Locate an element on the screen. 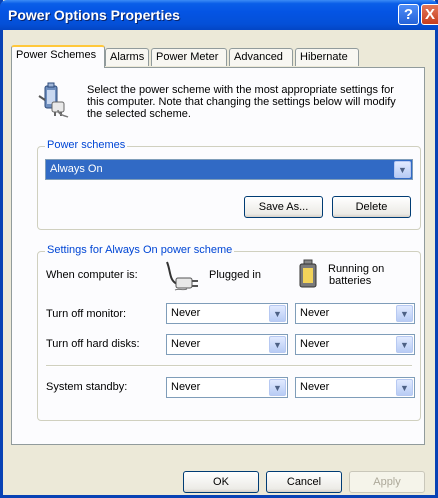 The width and height of the screenshot is (438, 498). settings-legend: Settings for Always On power scheme is located at coordinates (140, 250).